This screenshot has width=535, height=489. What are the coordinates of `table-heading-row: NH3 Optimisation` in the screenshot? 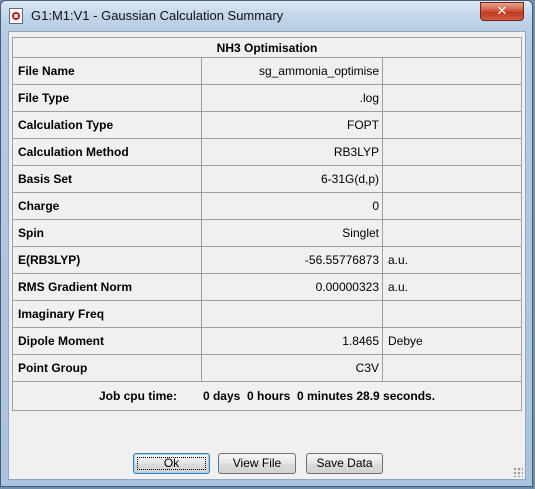 It's located at (267, 47).